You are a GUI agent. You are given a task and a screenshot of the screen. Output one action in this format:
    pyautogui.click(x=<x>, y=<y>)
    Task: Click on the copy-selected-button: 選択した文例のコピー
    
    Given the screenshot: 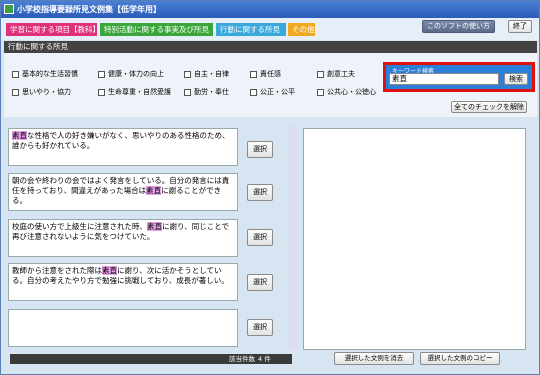 What is the action you would take?
    pyautogui.click(x=460, y=358)
    